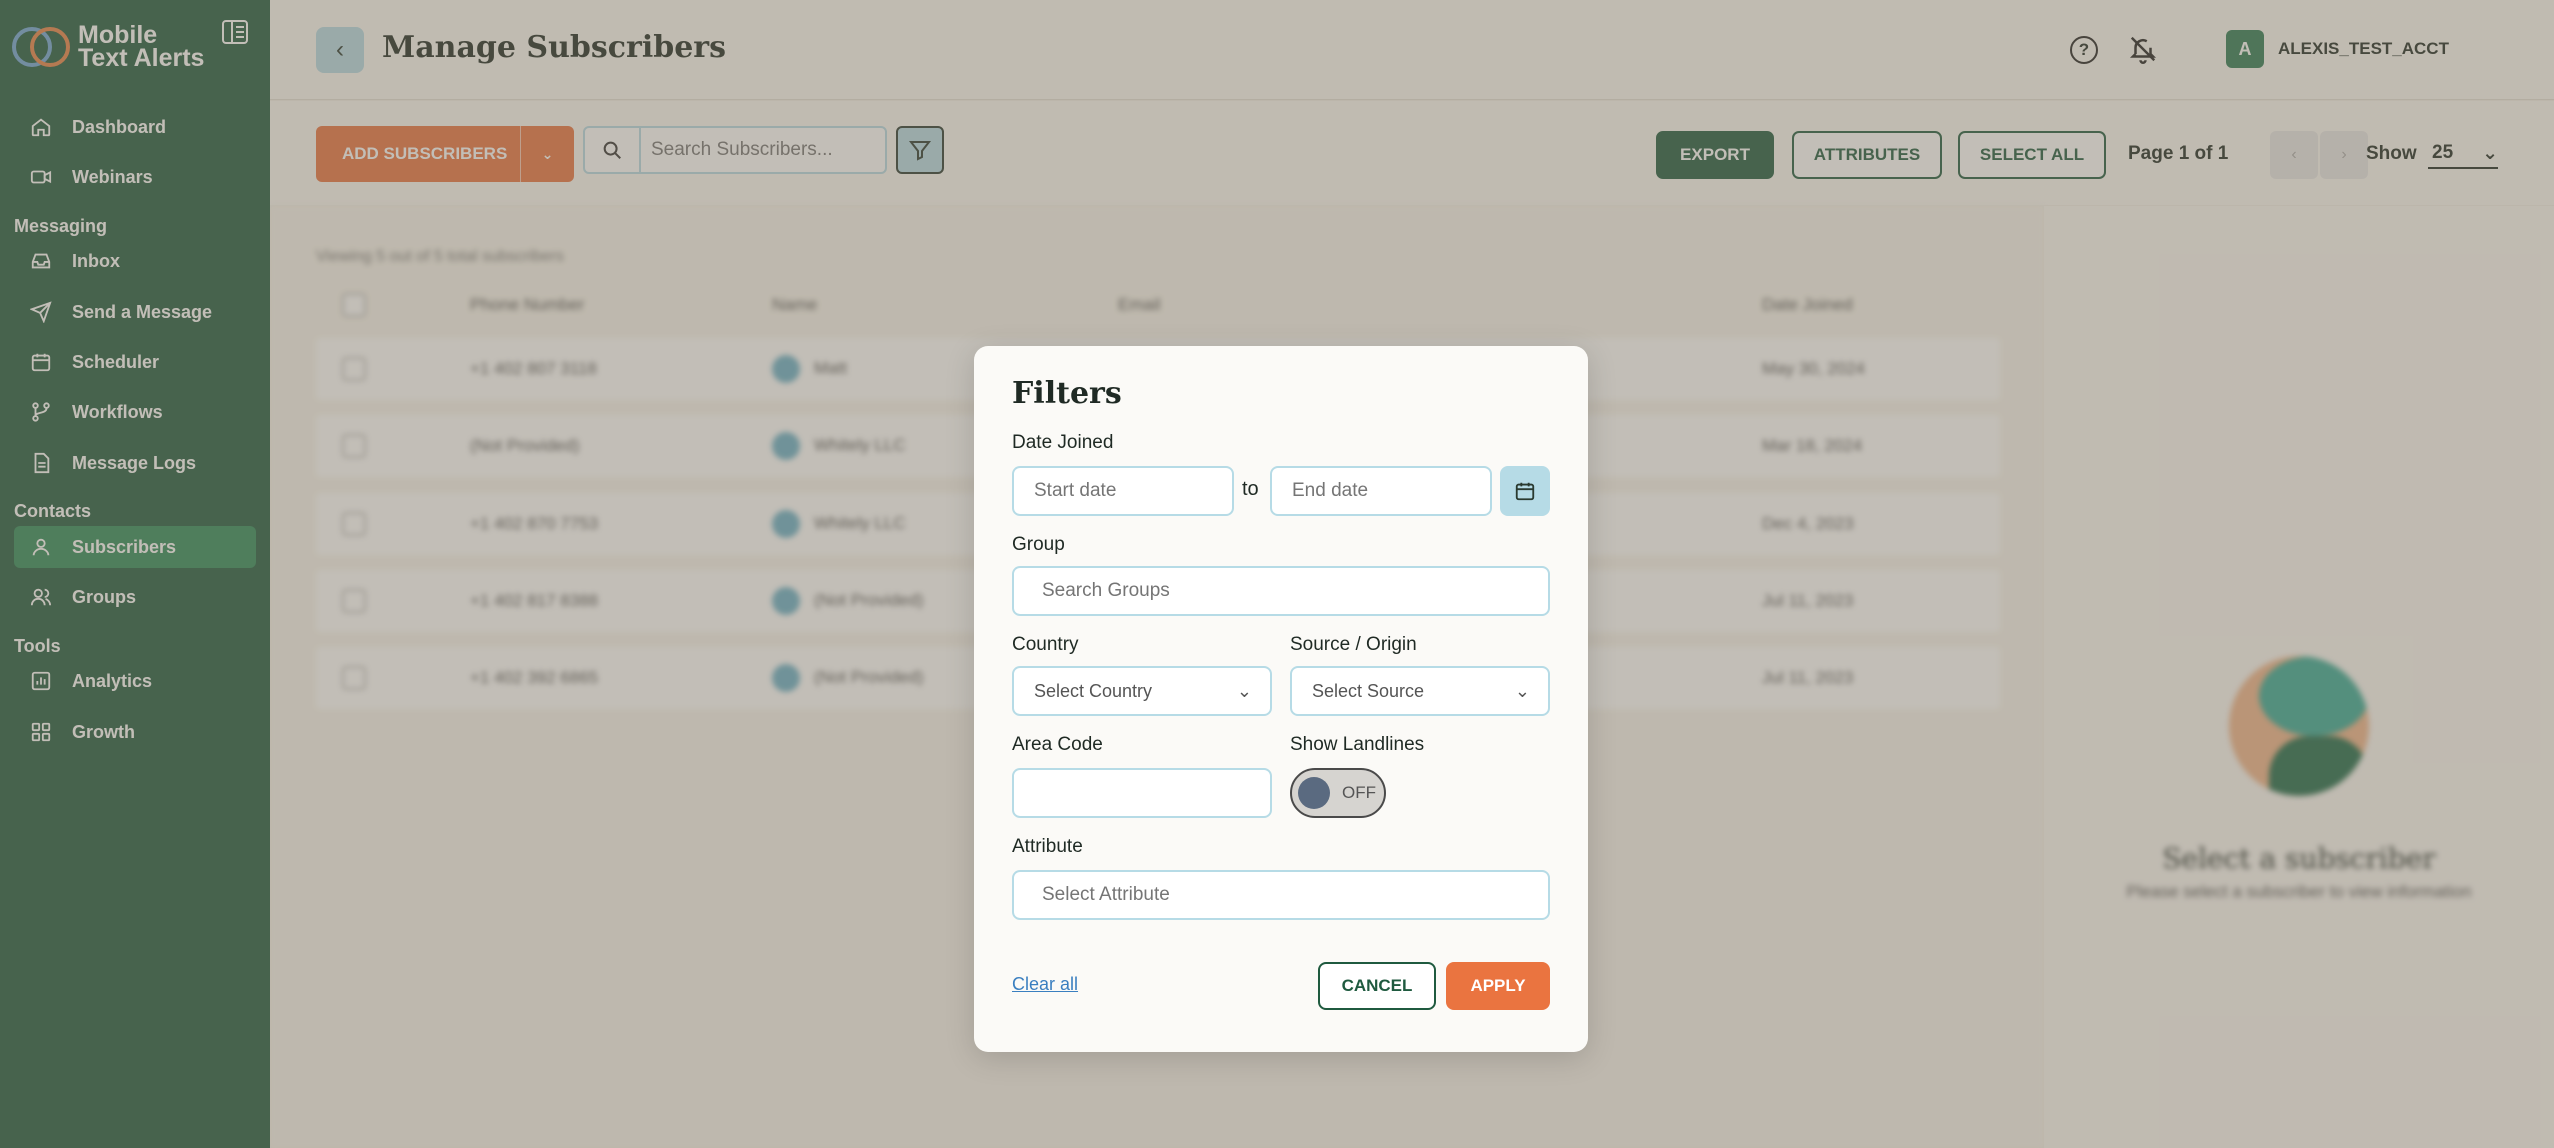 The height and width of the screenshot is (1148, 2554). I want to click on date-joined-label: Date Joined, so click(1063, 442).